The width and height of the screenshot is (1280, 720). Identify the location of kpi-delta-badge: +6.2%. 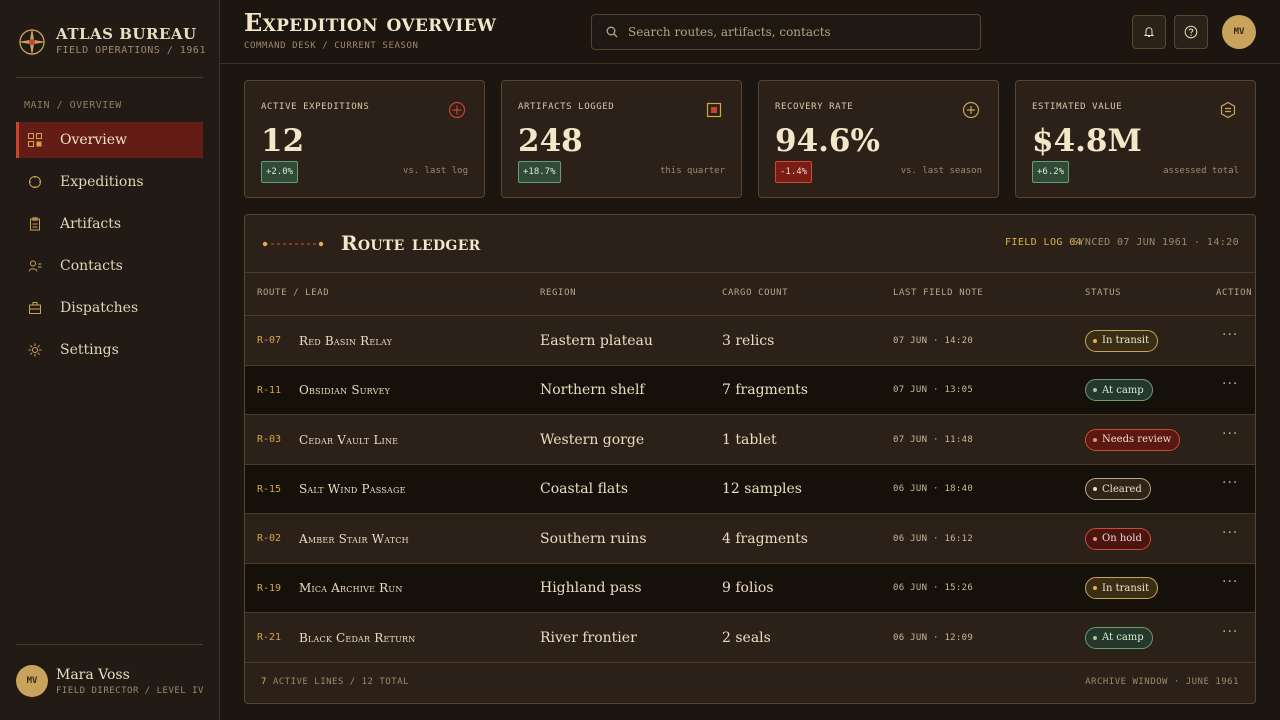
(1051, 172).